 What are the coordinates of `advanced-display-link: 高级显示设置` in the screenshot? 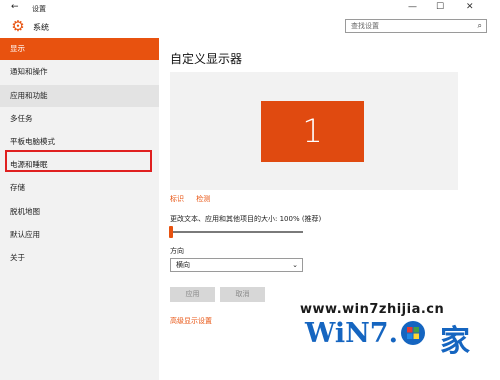 It's located at (191, 321).